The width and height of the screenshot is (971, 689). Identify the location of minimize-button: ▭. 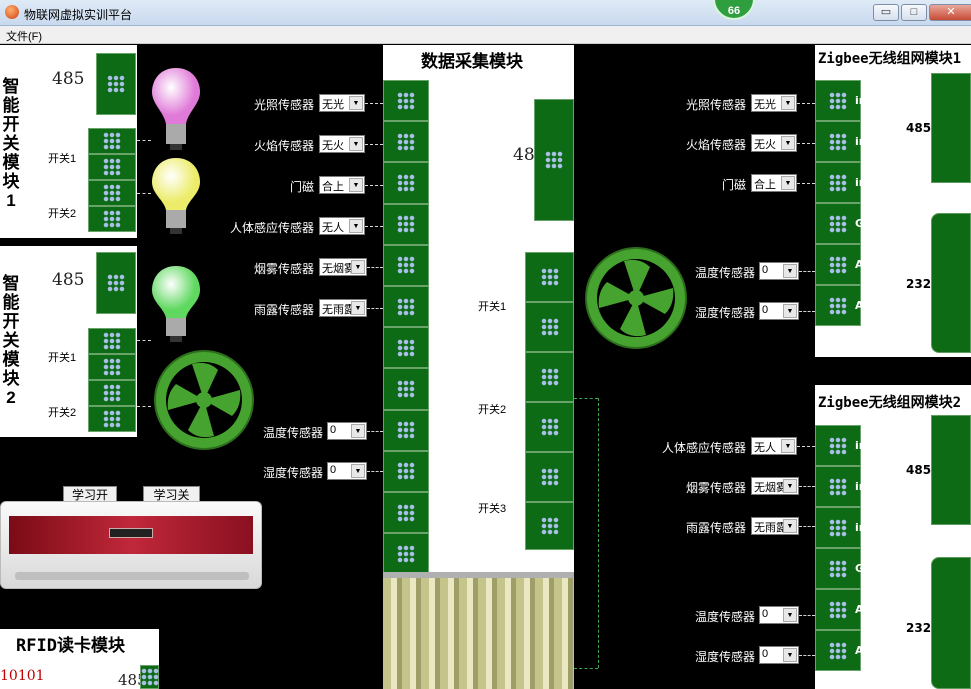
(886, 12).